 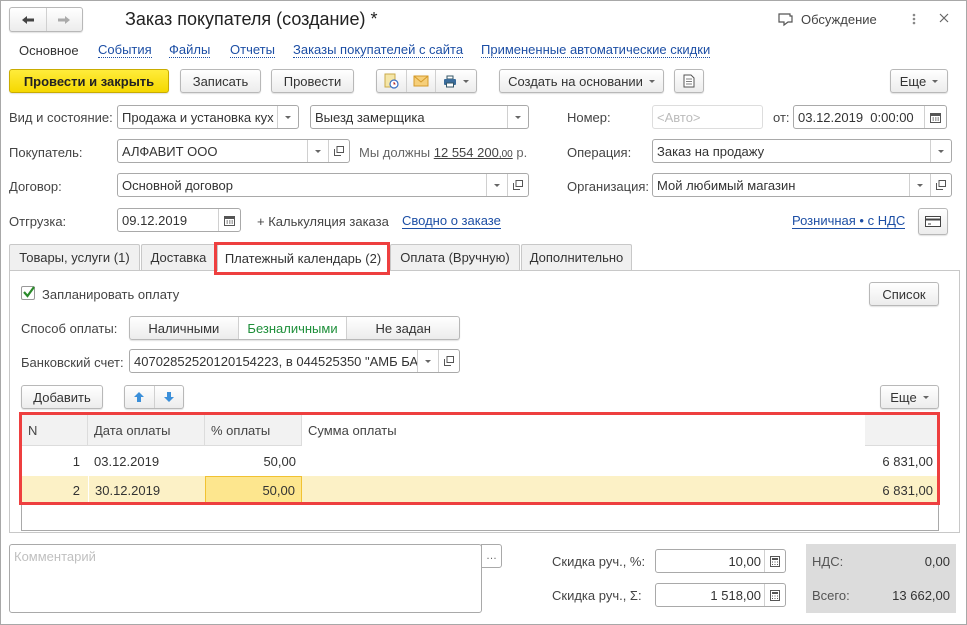 What do you see at coordinates (28, 19) in the screenshot?
I see `back-button` at bounding box center [28, 19].